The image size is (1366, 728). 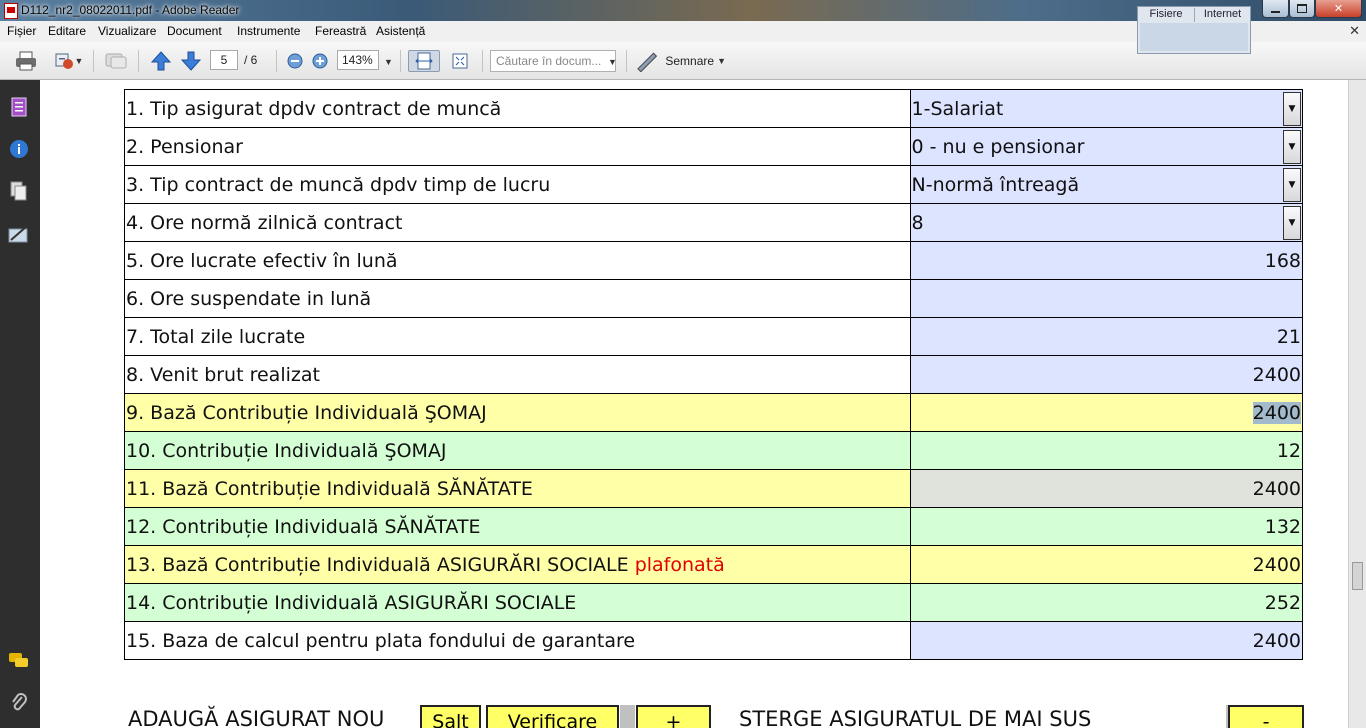 What do you see at coordinates (1282, 260) in the screenshot?
I see `field-value: 168` at bounding box center [1282, 260].